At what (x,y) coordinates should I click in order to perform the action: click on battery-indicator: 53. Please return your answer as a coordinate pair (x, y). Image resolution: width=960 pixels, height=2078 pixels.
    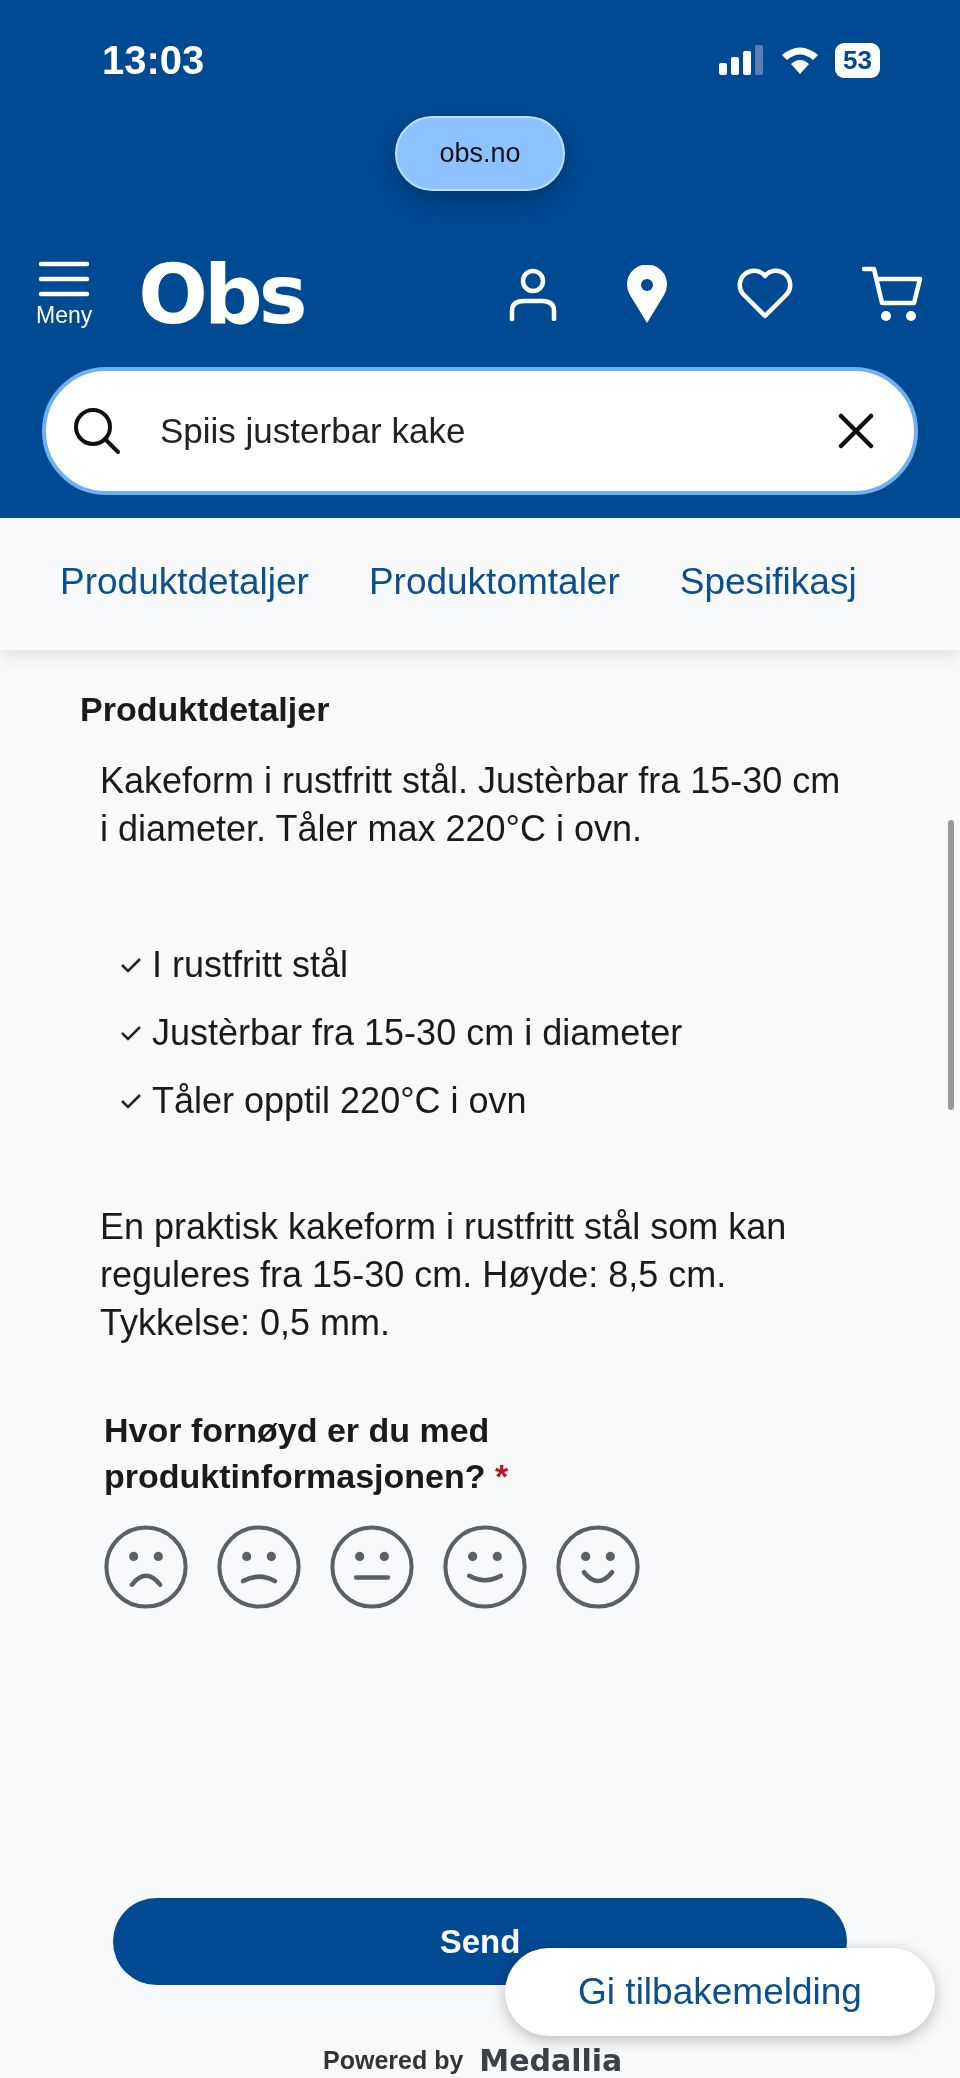
    Looking at the image, I should click on (857, 60).